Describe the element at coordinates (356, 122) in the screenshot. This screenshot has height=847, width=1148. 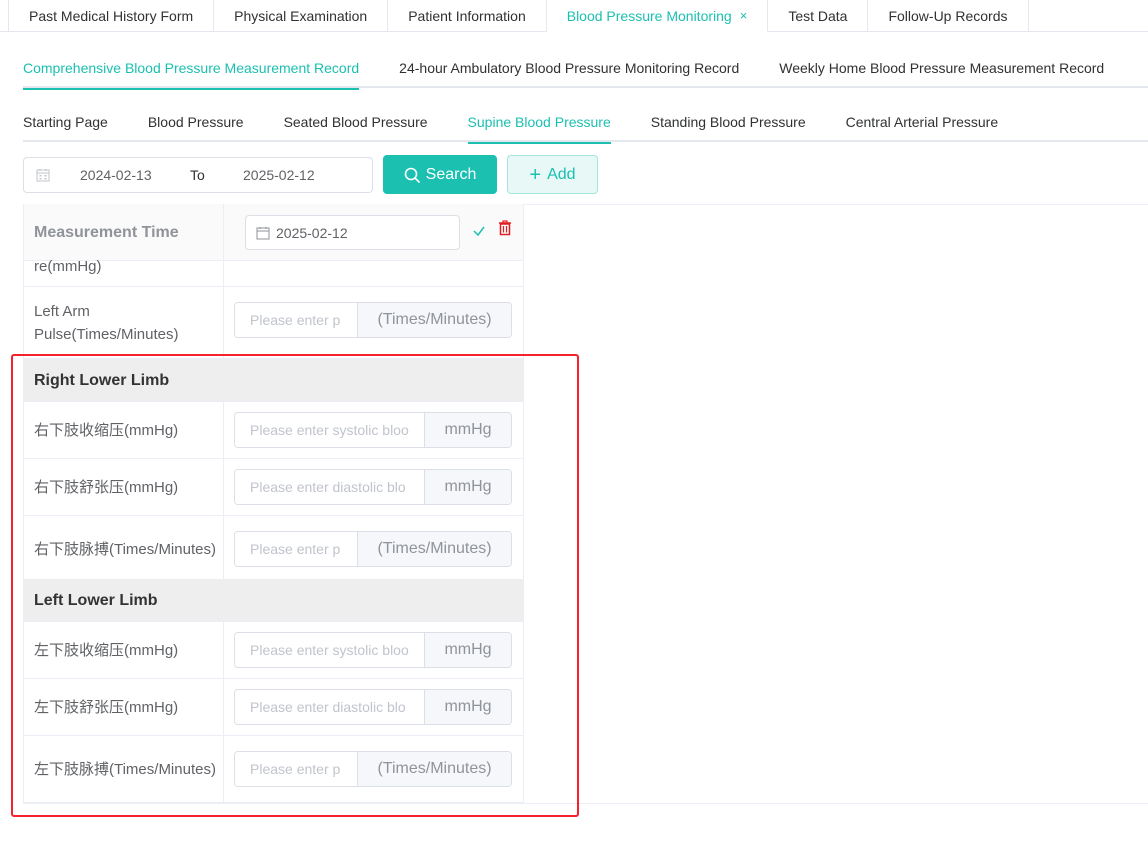
I see `tab-seated-blood-pressure: Seated Blood Pressure` at that location.